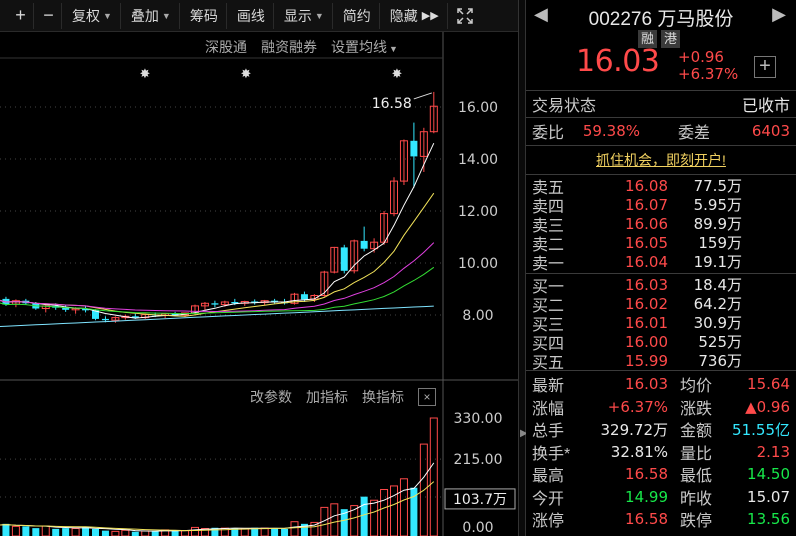 This screenshot has height=536, width=796. What do you see at coordinates (717, 285) in the screenshot?
I see `level-volume: 18.4万` at bounding box center [717, 285].